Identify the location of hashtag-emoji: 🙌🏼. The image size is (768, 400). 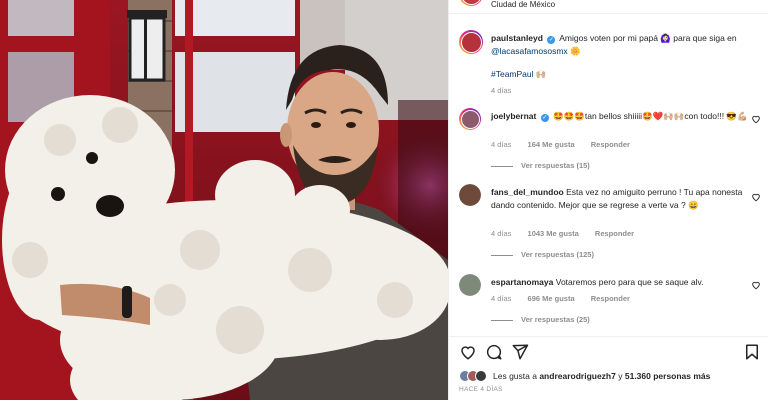
(541, 74).